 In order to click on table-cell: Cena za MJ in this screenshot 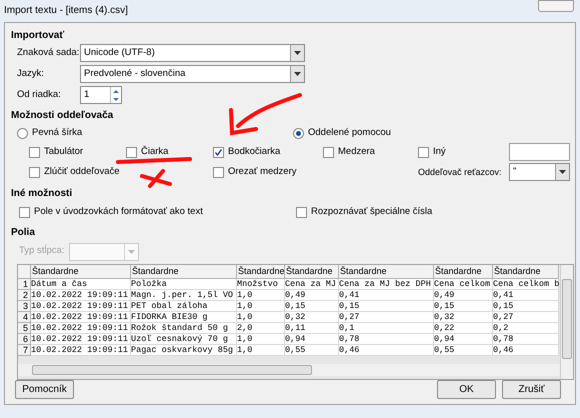, I will do `click(312, 284)`.